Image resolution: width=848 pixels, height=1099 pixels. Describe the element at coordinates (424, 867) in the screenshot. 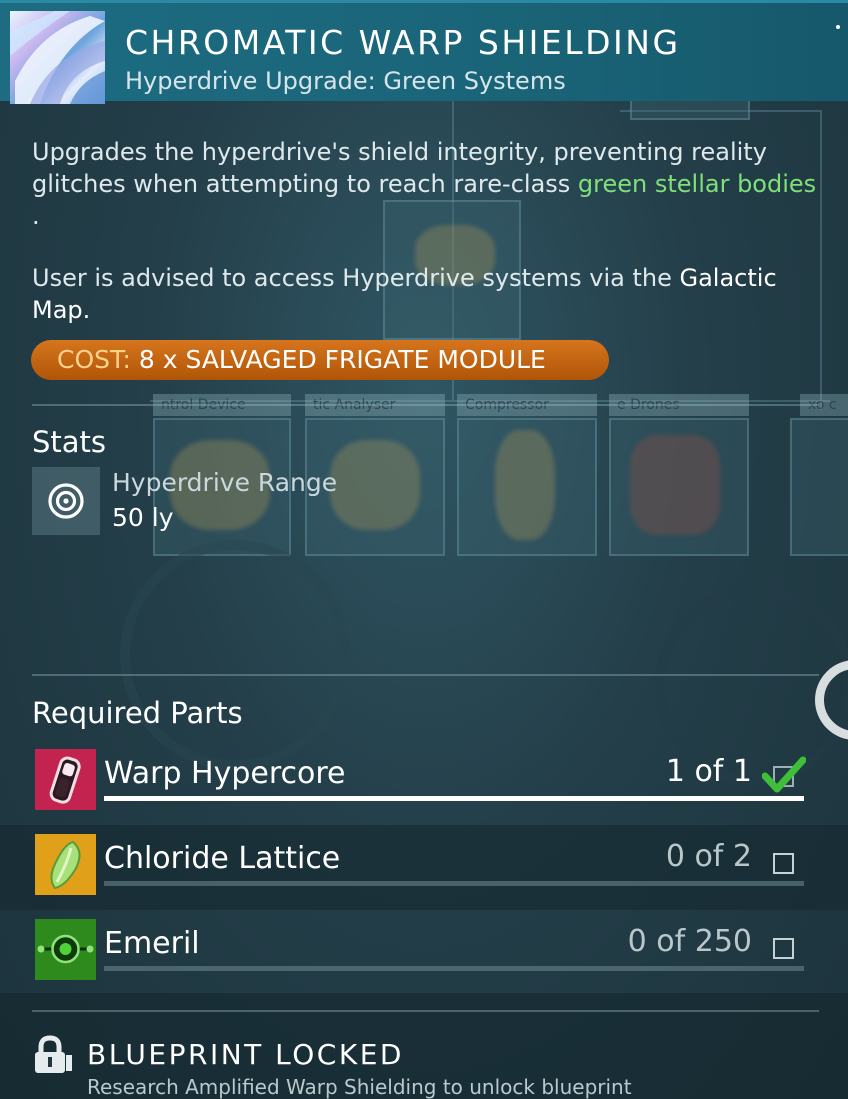

I see `part-row-chloride-lattice: Chloride Lattice 0 of 2` at that location.